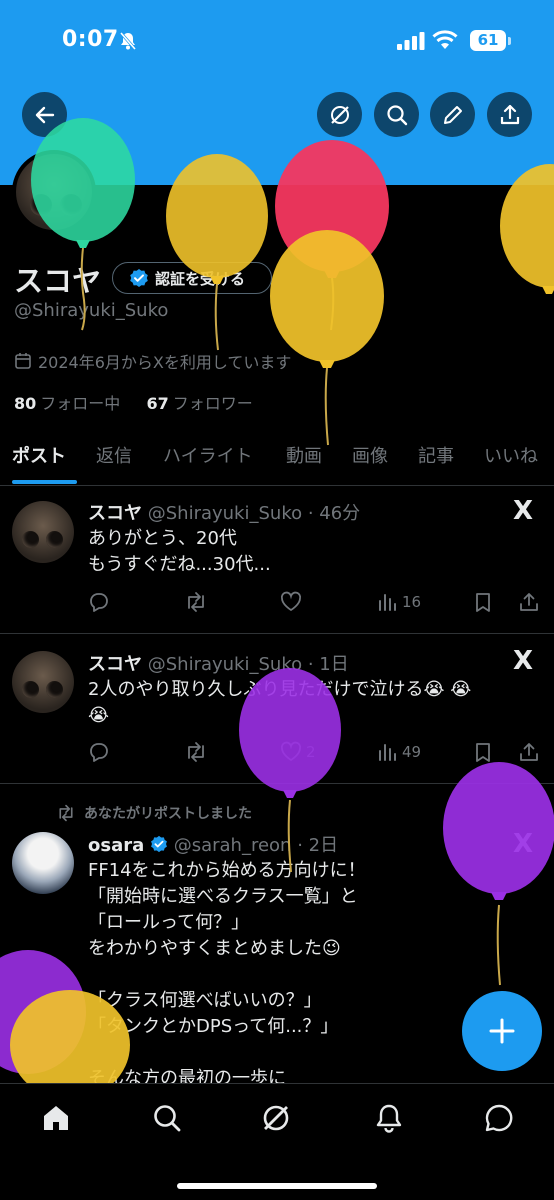 The height and width of the screenshot is (1200, 554). What do you see at coordinates (54, 192) in the screenshot?
I see `profile-avatar` at bounding box center [54, 192].